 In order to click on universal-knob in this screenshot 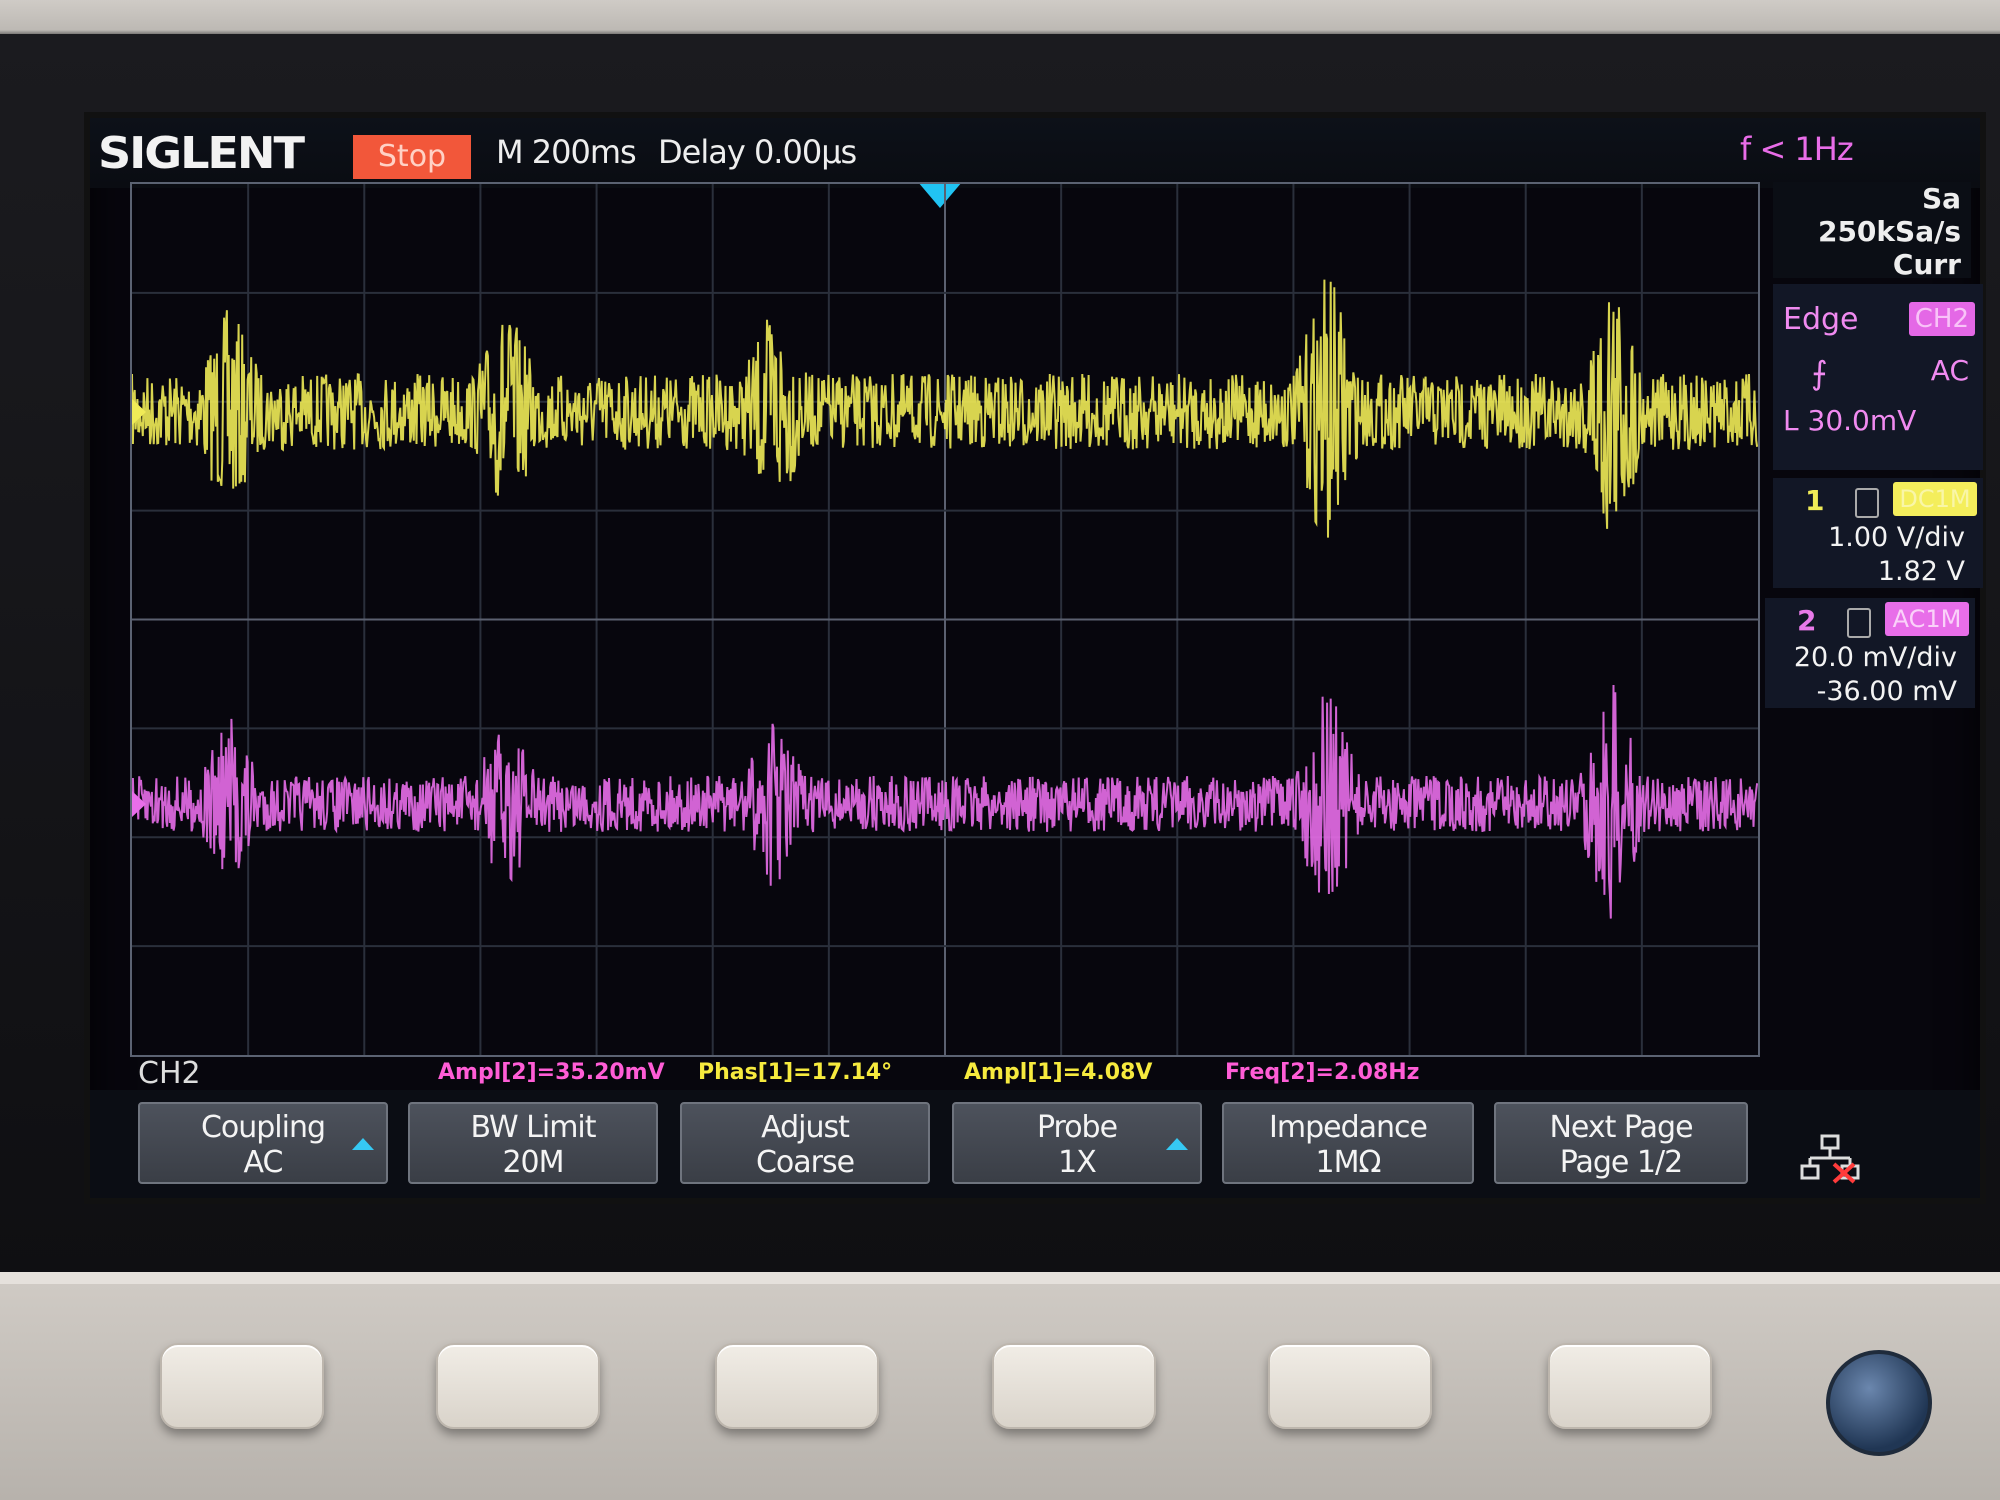, I will do `click(1879, 1403)`.